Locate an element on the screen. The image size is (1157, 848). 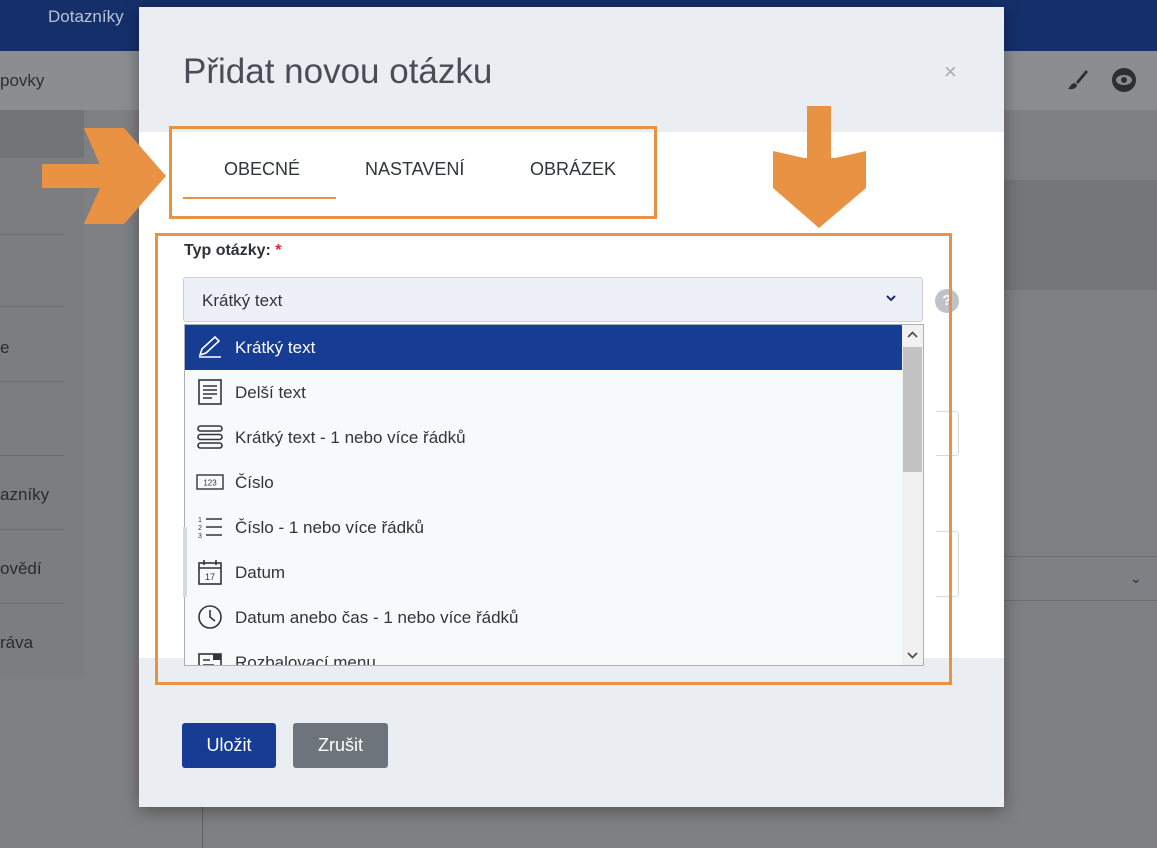
sidebar-item: azníky is located at coordinates (24, 495).